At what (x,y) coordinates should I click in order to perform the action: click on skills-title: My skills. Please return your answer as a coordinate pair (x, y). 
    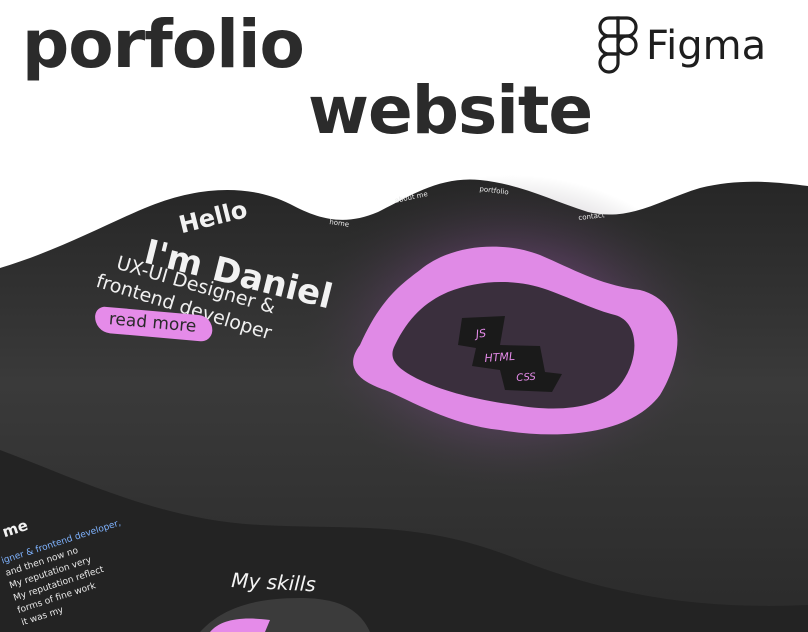
    Looking at the image, I should click on (273, 582).